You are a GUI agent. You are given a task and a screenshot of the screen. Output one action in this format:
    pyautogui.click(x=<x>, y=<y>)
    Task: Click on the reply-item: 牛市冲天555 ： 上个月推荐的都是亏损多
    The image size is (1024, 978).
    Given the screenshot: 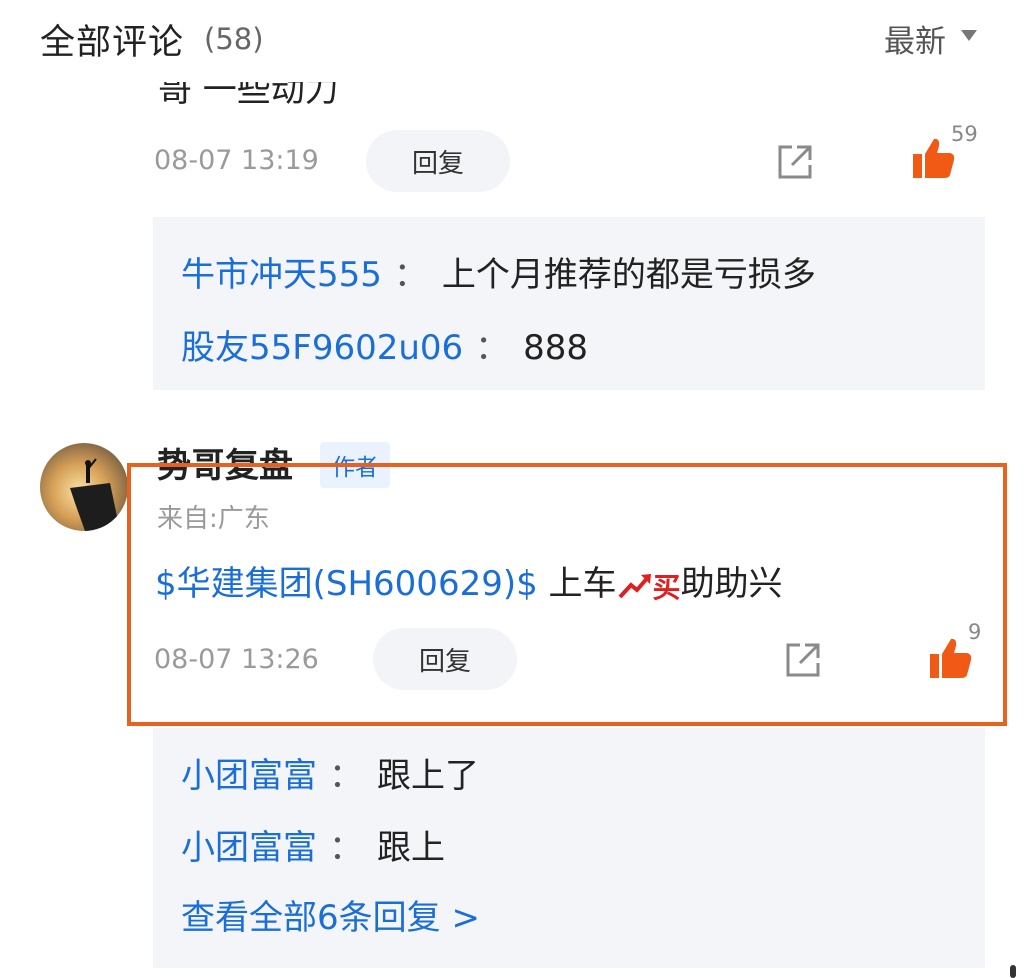 What is the action you would take?
    pyautogui.click(x=498, y=271)
    